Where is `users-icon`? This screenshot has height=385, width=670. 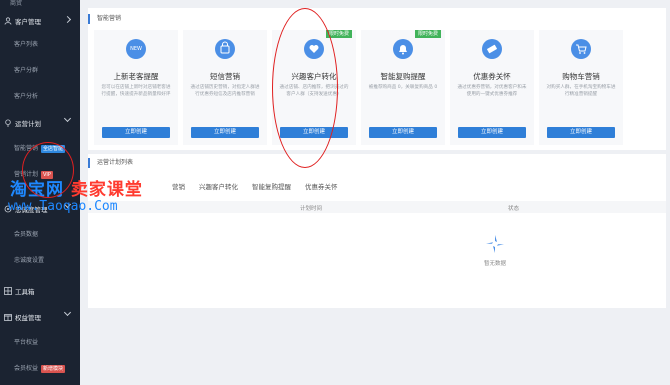 users-icon is located at coordinates (8, 21).